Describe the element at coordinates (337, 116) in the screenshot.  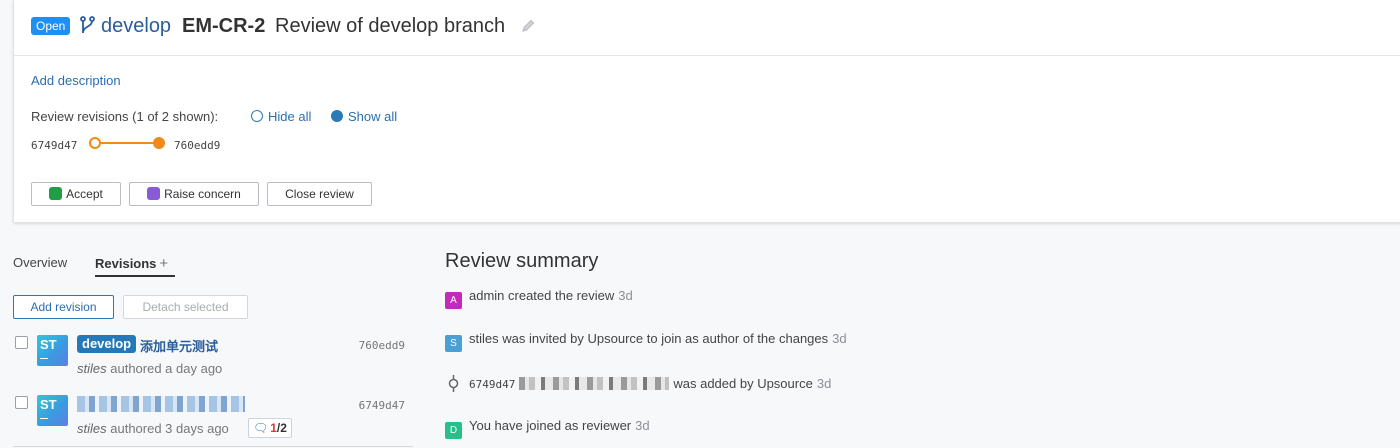
I see `radio-selected-icon` at that location.